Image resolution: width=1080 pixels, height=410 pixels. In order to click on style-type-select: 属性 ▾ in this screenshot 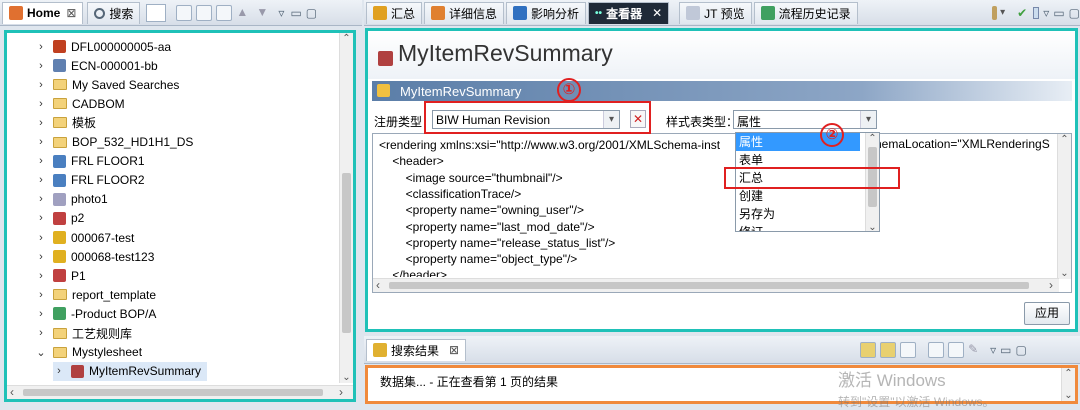, I will do `click(805, 119)`.